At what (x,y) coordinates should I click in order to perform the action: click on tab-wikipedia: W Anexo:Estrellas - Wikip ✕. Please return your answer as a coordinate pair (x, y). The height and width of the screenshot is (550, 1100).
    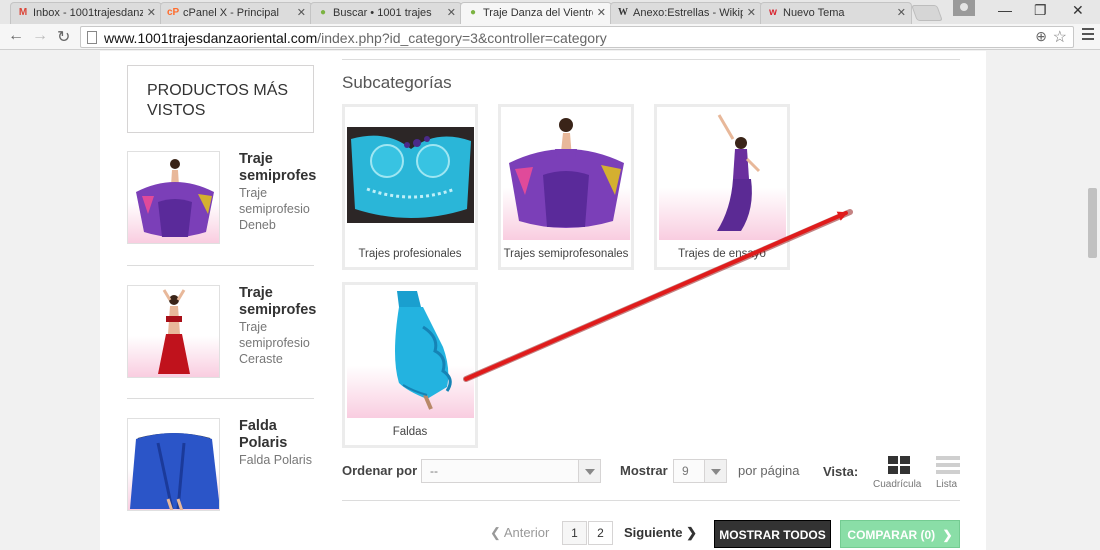
    Looking at the image, I should click on (686, 13).